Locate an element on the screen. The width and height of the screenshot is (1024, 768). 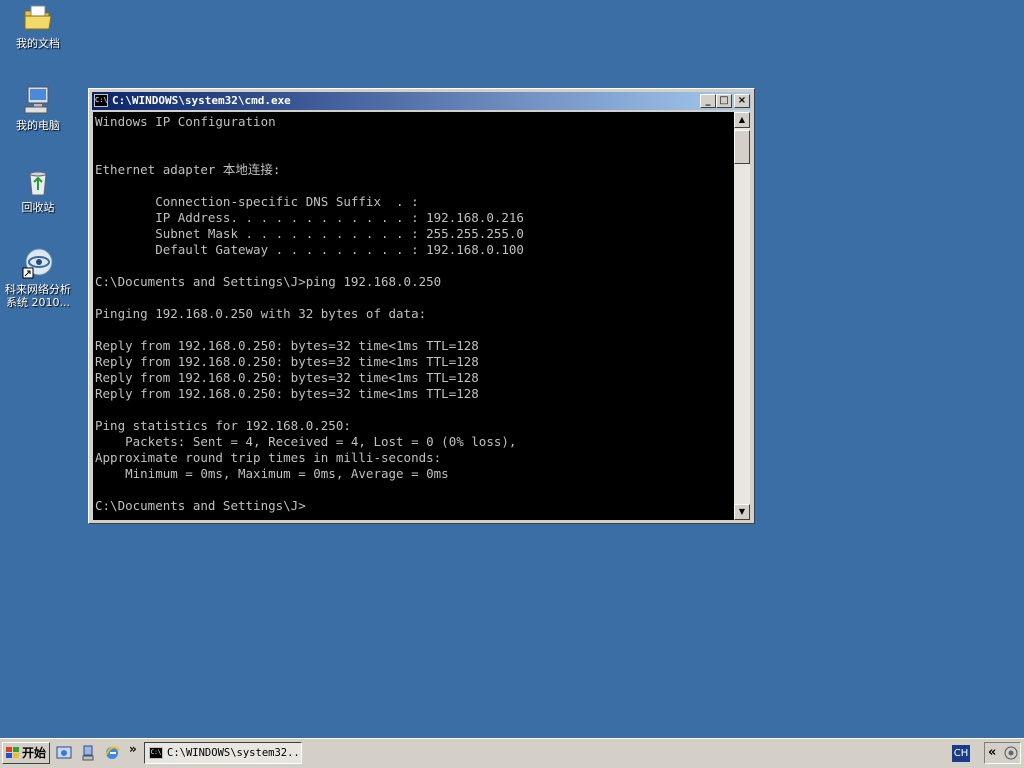
desktop-icon-label: 我的文档 is located at coordinates (38, 43).